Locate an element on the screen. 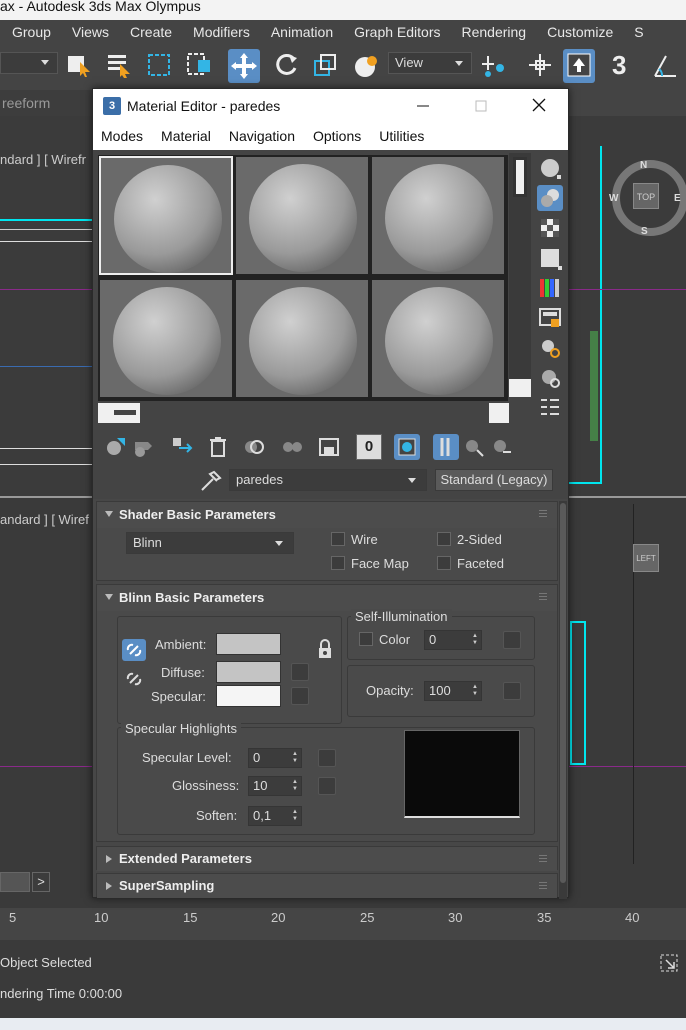 This screenshot has height=1030, width=686. make-unique-icon is located at coordinates (292, 447).